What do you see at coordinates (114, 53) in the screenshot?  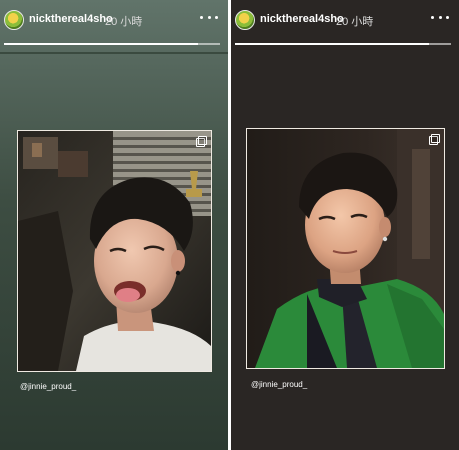 I see `header-divider` at bounding box center [114, 53].